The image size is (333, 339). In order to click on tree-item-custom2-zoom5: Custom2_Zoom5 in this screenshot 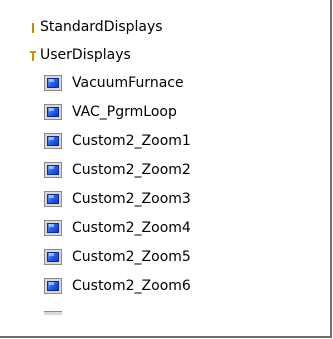, I will do `click(117, 257)`.